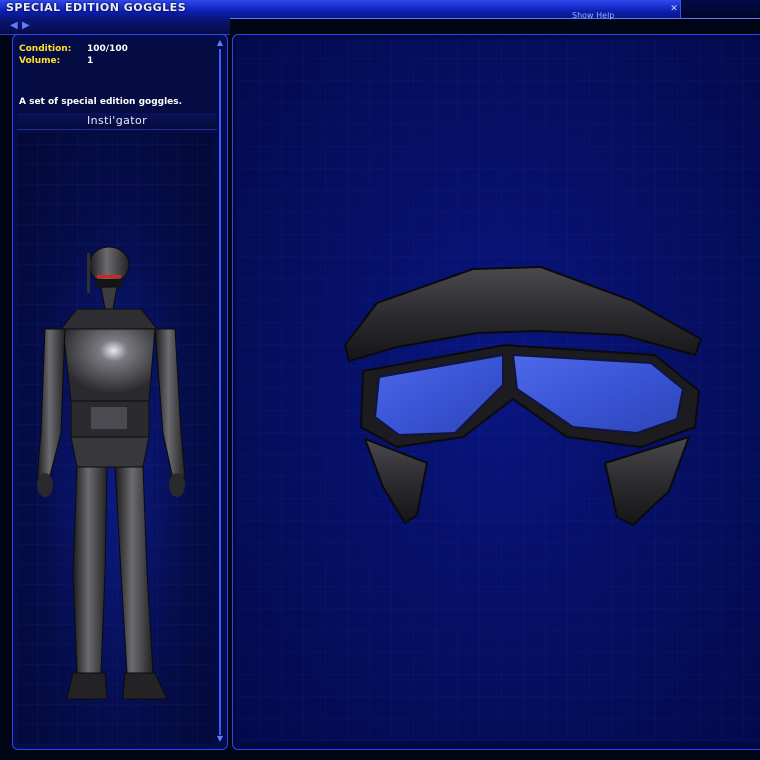 The height and width of the screenshot is (760, 760). I want to click on close-icon: ✕, so click(674, 9).